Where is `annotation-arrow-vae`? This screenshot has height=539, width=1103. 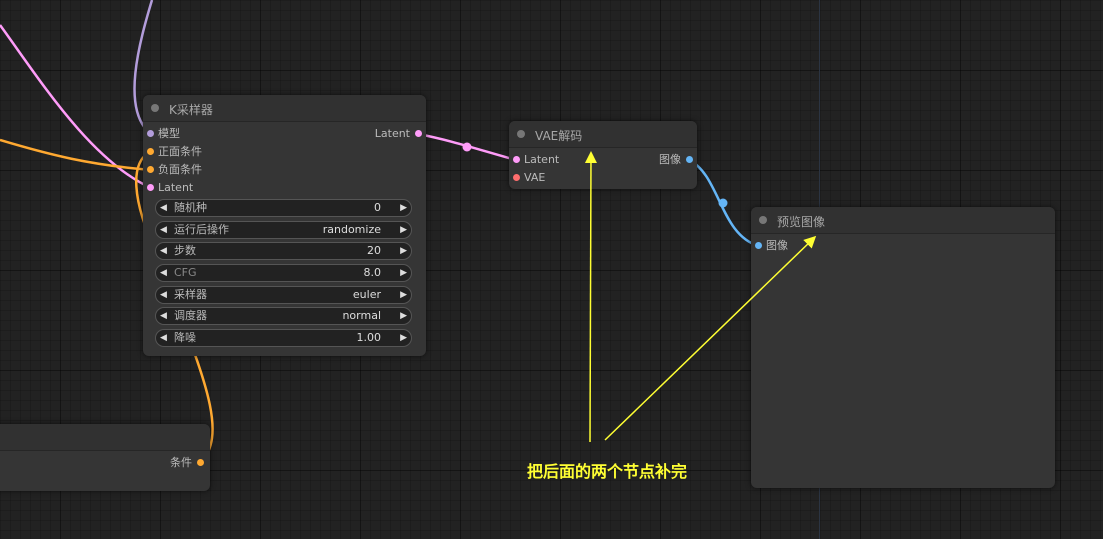 annotation-arrow-vae is located at coordinates (590, 297).